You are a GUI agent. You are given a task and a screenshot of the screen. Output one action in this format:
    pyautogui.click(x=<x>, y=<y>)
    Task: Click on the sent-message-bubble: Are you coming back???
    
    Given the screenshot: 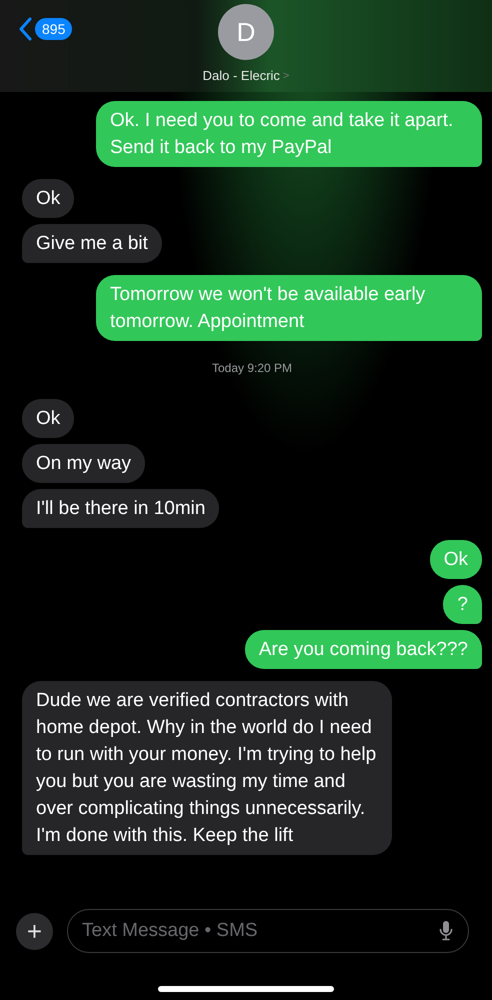 What is the action you would take?
    pyautogui.click(x=363, y=649)
    